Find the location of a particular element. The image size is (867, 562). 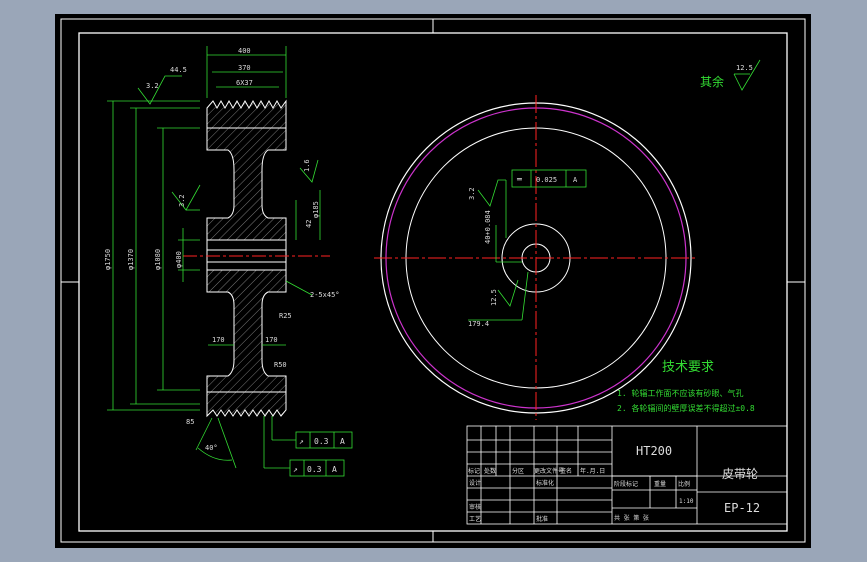

svg-text: 42 is located at coordinates (309, 224).